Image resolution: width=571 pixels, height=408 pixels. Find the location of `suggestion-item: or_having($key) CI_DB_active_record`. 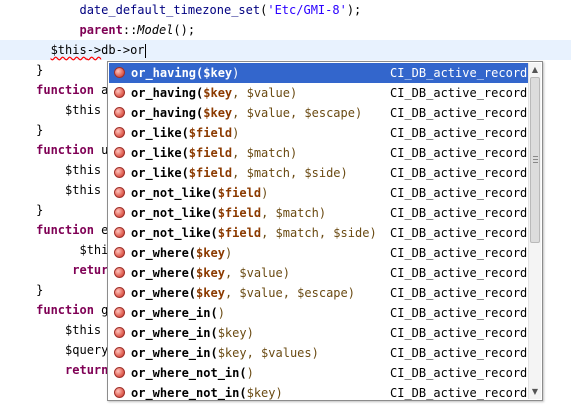

suggestion-item: or_having($key) CI_DB_active_record is located at coordinates (319, 73).